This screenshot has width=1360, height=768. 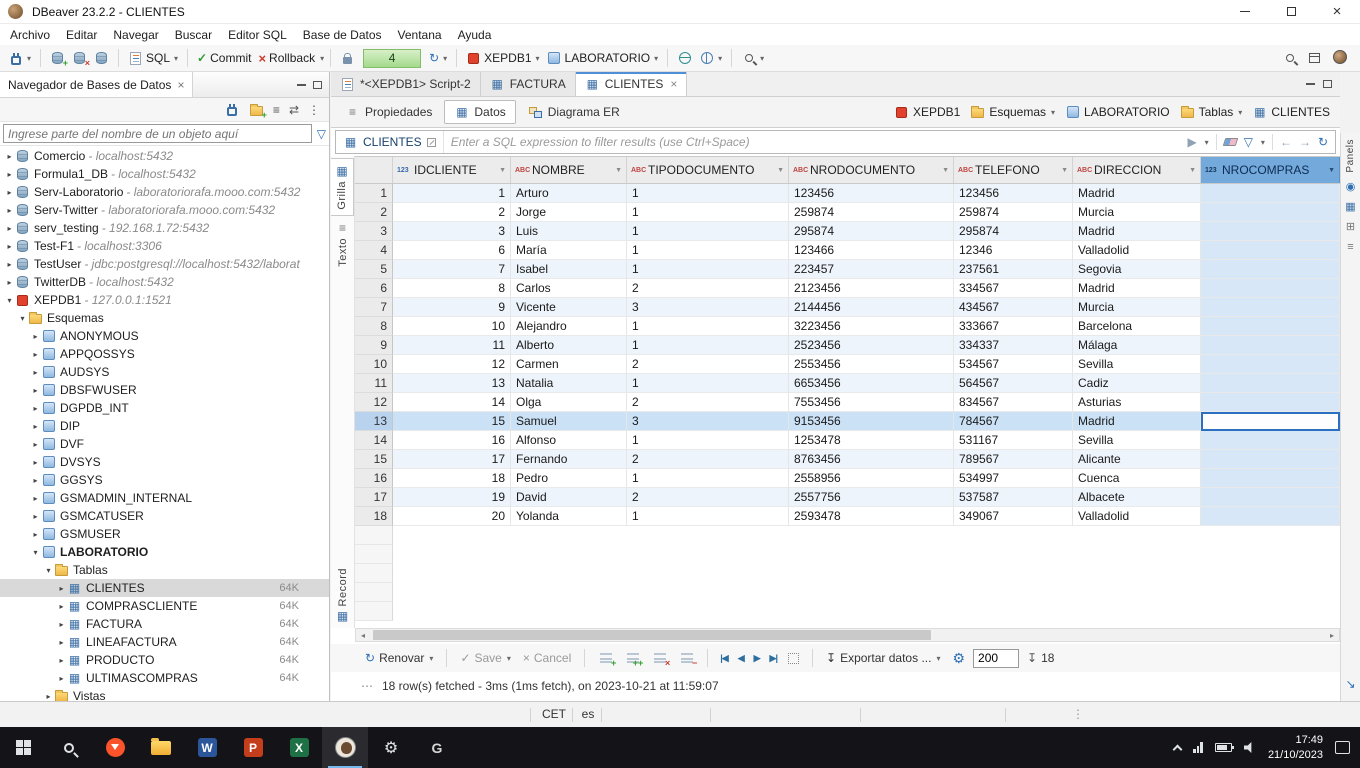 What do you see at coordinates (752, 58) in the screenshot?
I see `search-button: ▾` at bounding box center [752, 58].